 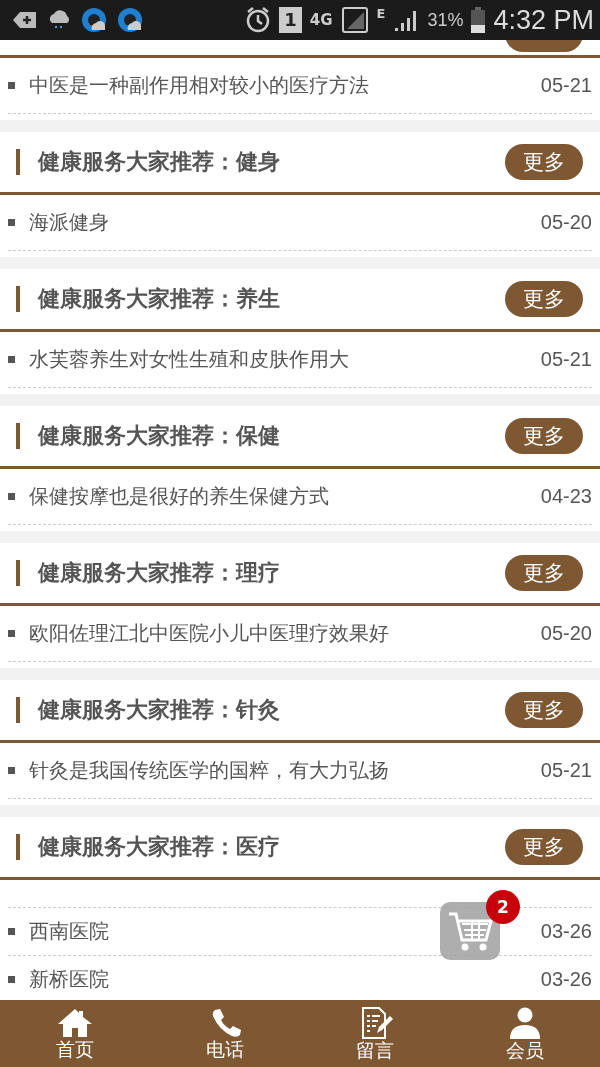 I want to click on person-icon, so click(x=525, y=1022).